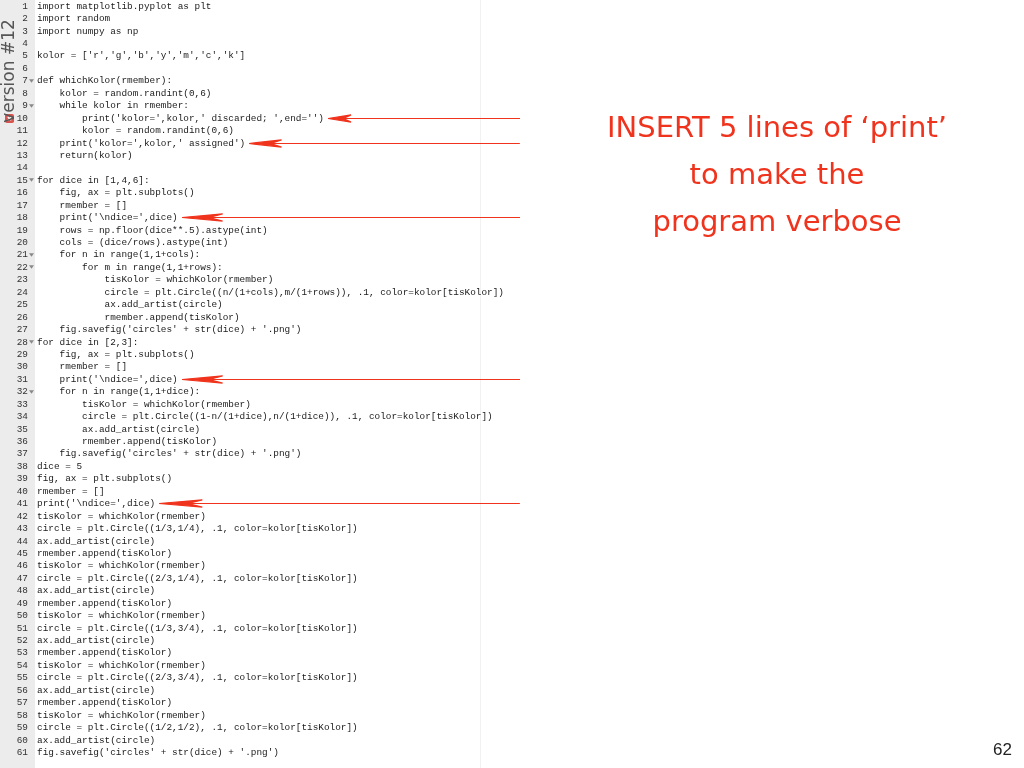  Describe the element at coordinates (22, 529) in the screenshot. I see `line-number: 43` at that location.